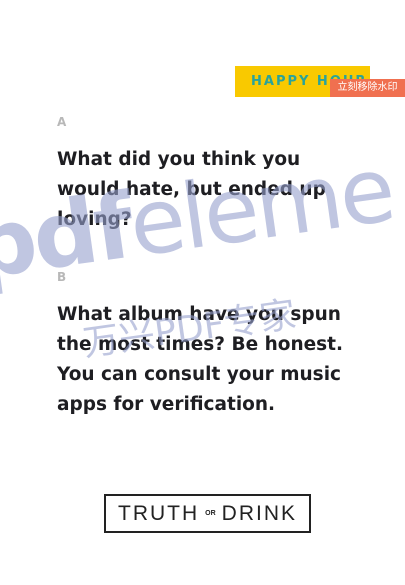 The width and height of the screenshot is (405, 585). I want to click on question-a-label: A, so click(62, 122).